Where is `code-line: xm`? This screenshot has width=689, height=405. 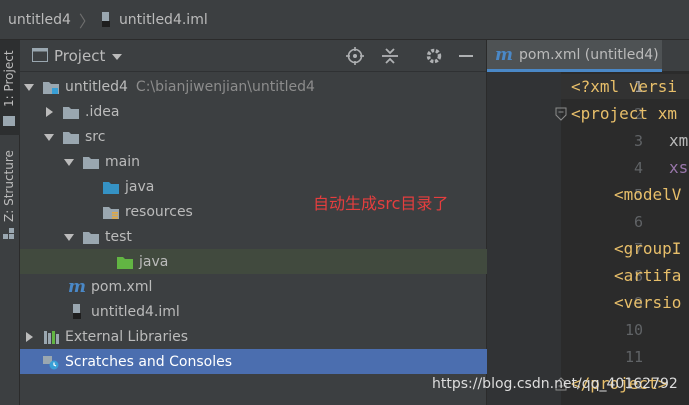 code-line: xm is located at coordinates (678, 140).